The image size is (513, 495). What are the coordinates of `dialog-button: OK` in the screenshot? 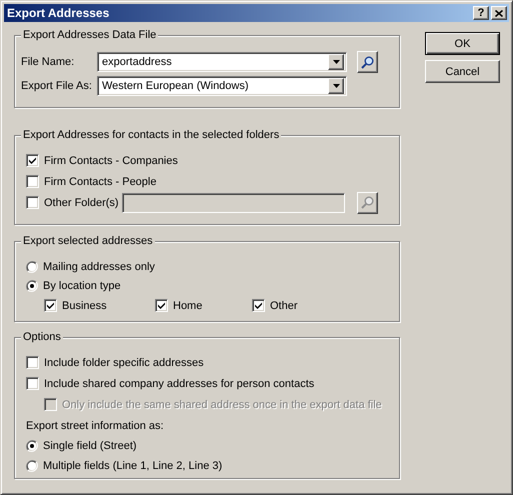 It's located at (462, 43).